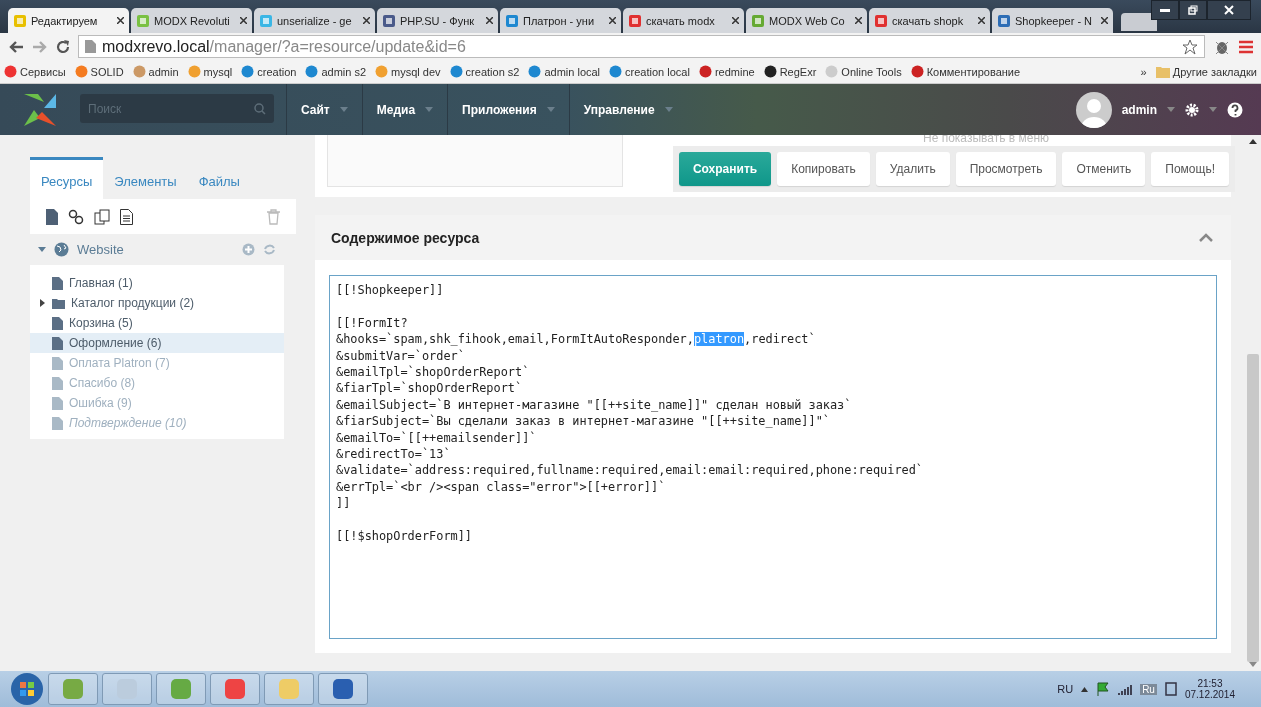 The image size is (1261, 707). I want to click on scrollbar-thumb, so click(1253, 508).